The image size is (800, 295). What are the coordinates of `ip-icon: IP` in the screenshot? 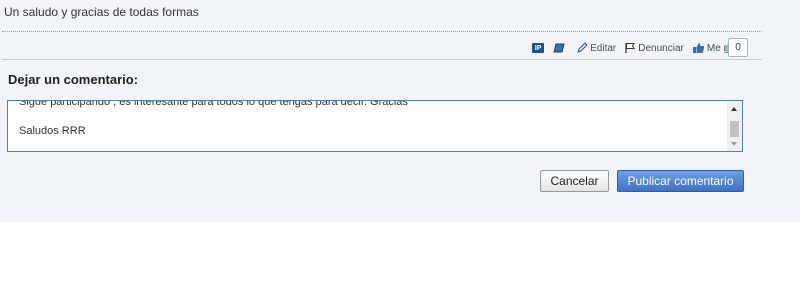 It's located at (538, 48).